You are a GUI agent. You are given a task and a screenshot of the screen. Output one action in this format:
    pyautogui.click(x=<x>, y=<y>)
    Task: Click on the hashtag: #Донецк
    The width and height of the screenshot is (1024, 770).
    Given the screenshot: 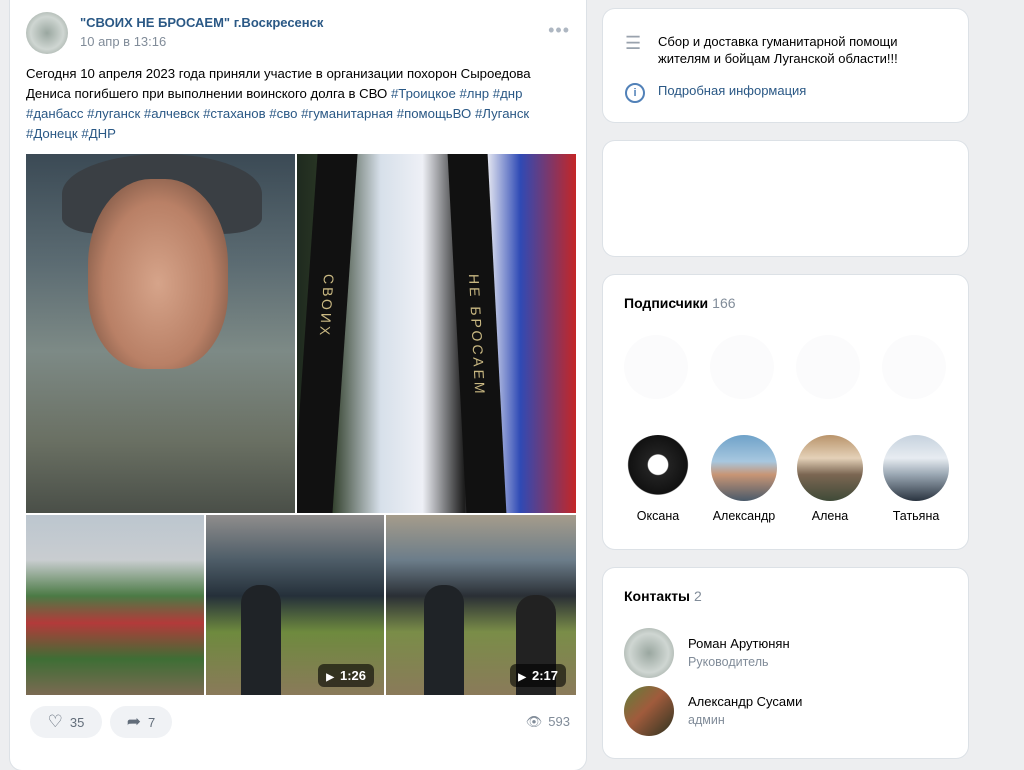 What is the action you would take?
    pyautogui.click(x=52, y=133)
    